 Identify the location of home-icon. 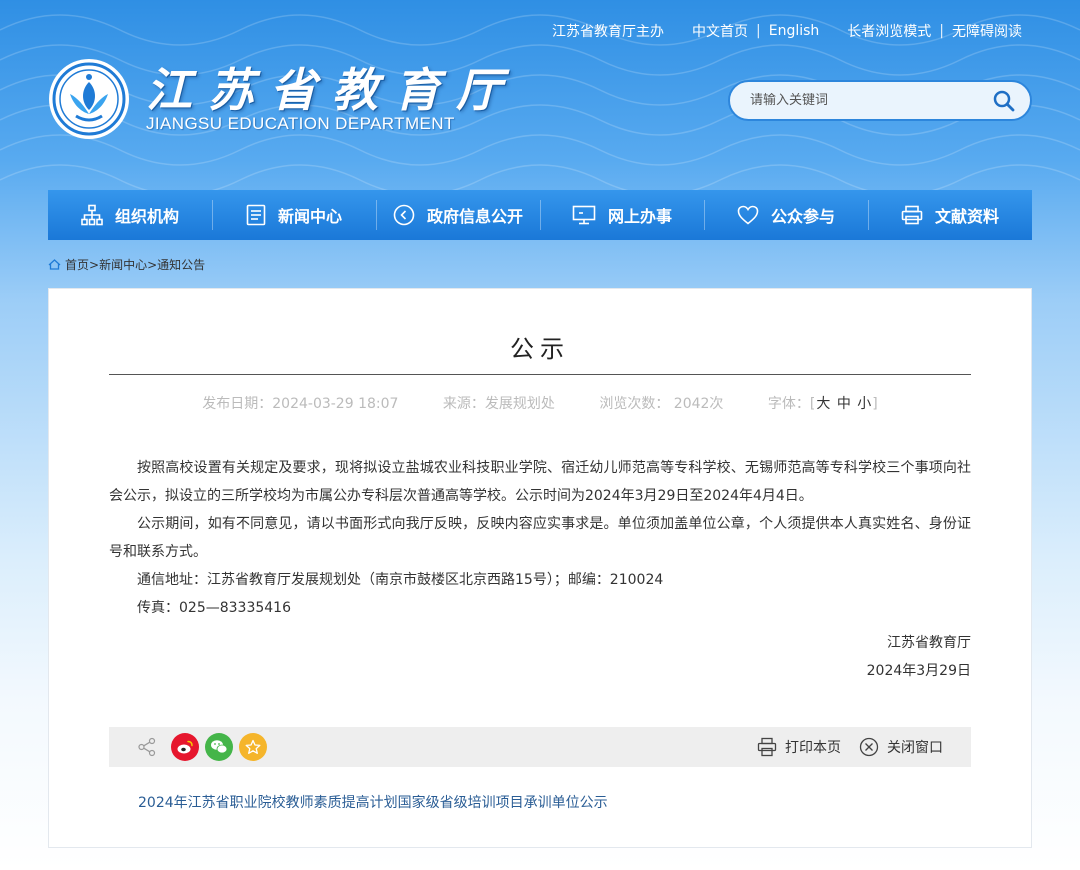
(54, 264).